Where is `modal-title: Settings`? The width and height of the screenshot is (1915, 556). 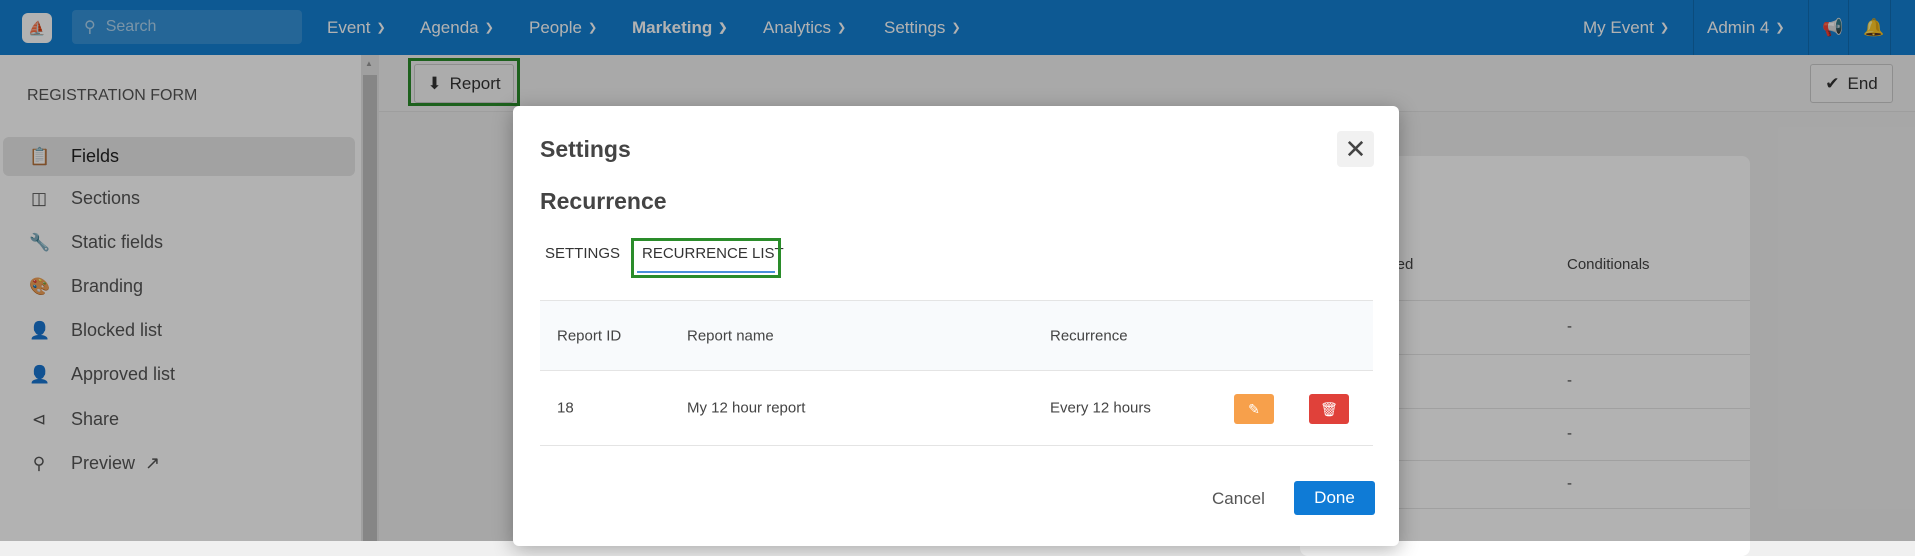 modal-title: Settings is located at coordinates (585, 149).